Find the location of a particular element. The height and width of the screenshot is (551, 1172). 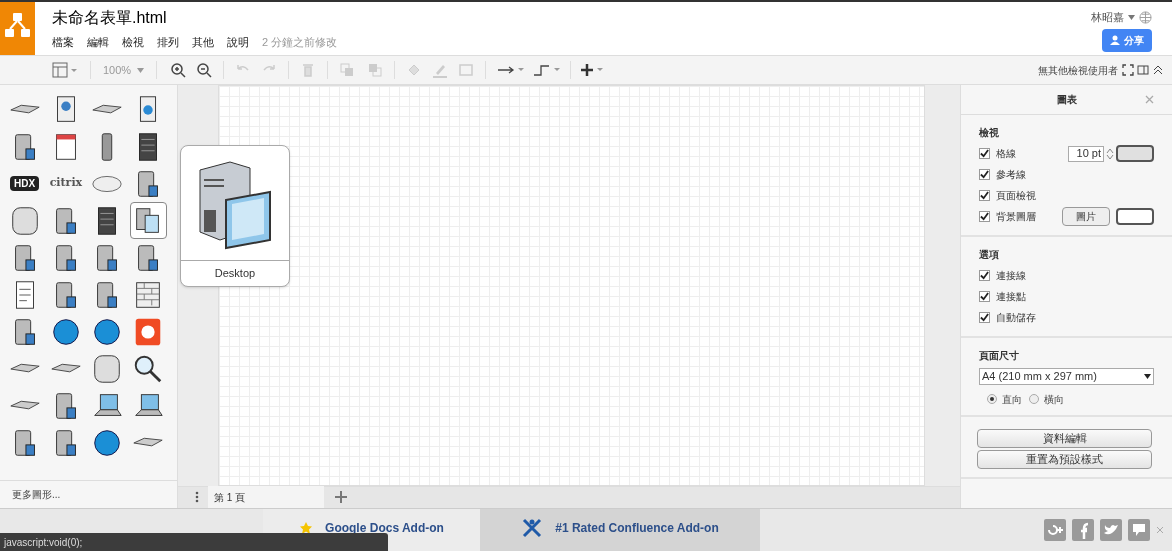

caret-icon is located at coordinates (1147, 376).